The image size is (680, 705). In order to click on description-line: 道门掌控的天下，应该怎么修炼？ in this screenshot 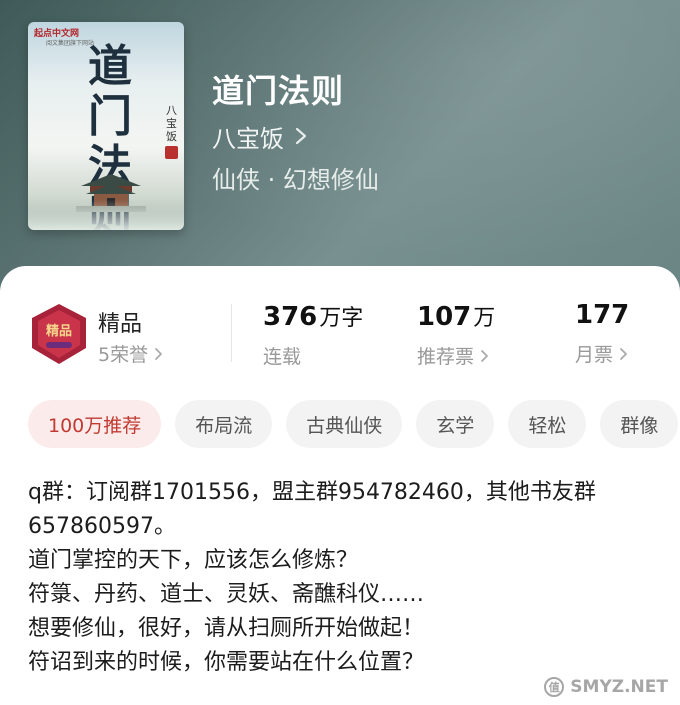, I will do `click(193, 560)`.